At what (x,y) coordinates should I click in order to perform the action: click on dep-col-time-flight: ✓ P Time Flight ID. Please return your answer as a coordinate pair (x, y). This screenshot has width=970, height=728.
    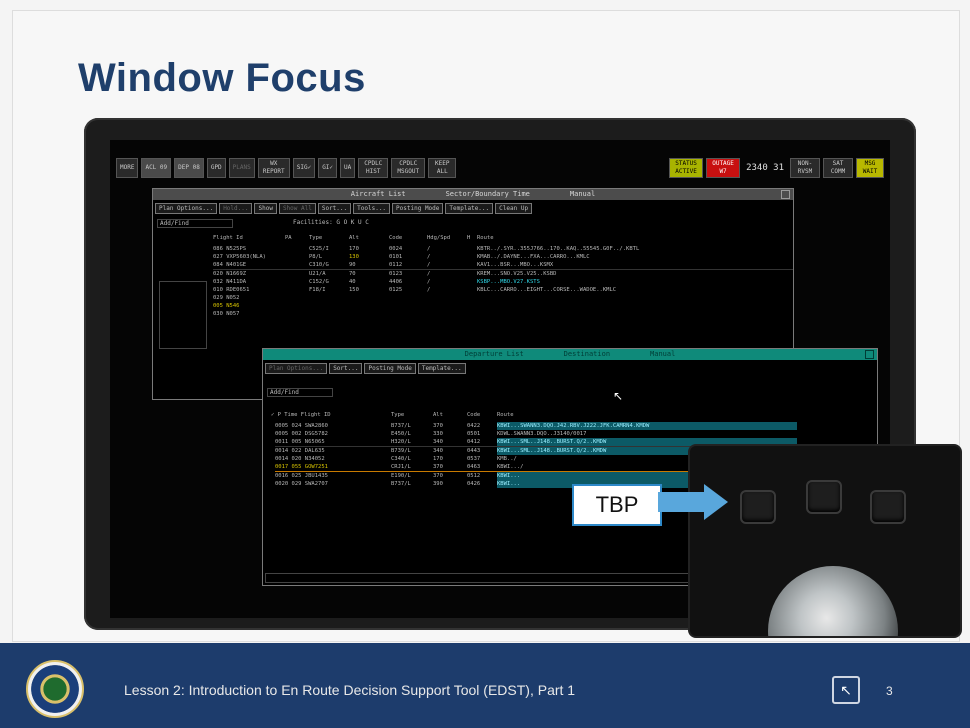
    Looking at the image, I should click on (331, 415).